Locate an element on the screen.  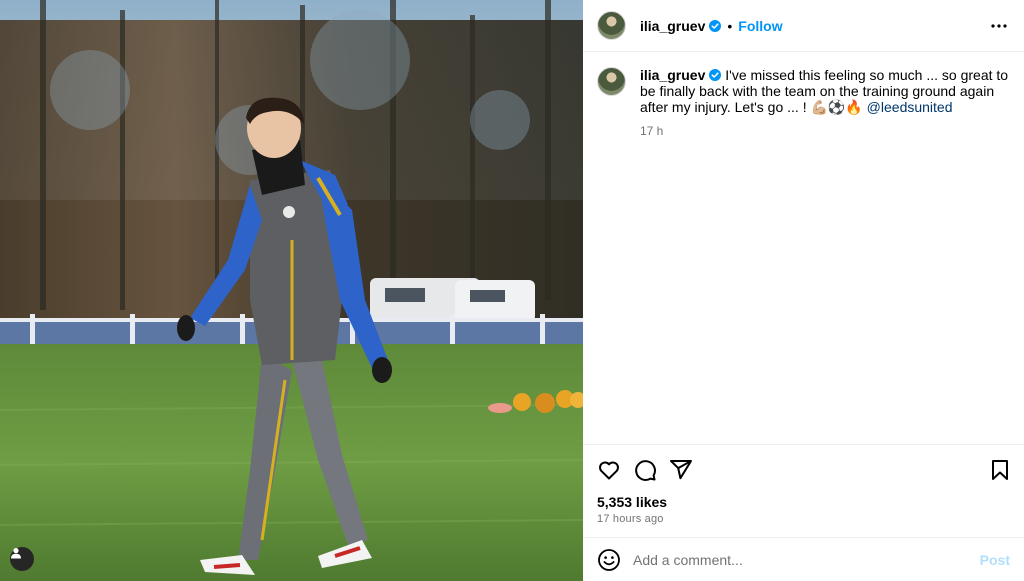
post-date: 17 hours ago is located at coordinates (630, 519).